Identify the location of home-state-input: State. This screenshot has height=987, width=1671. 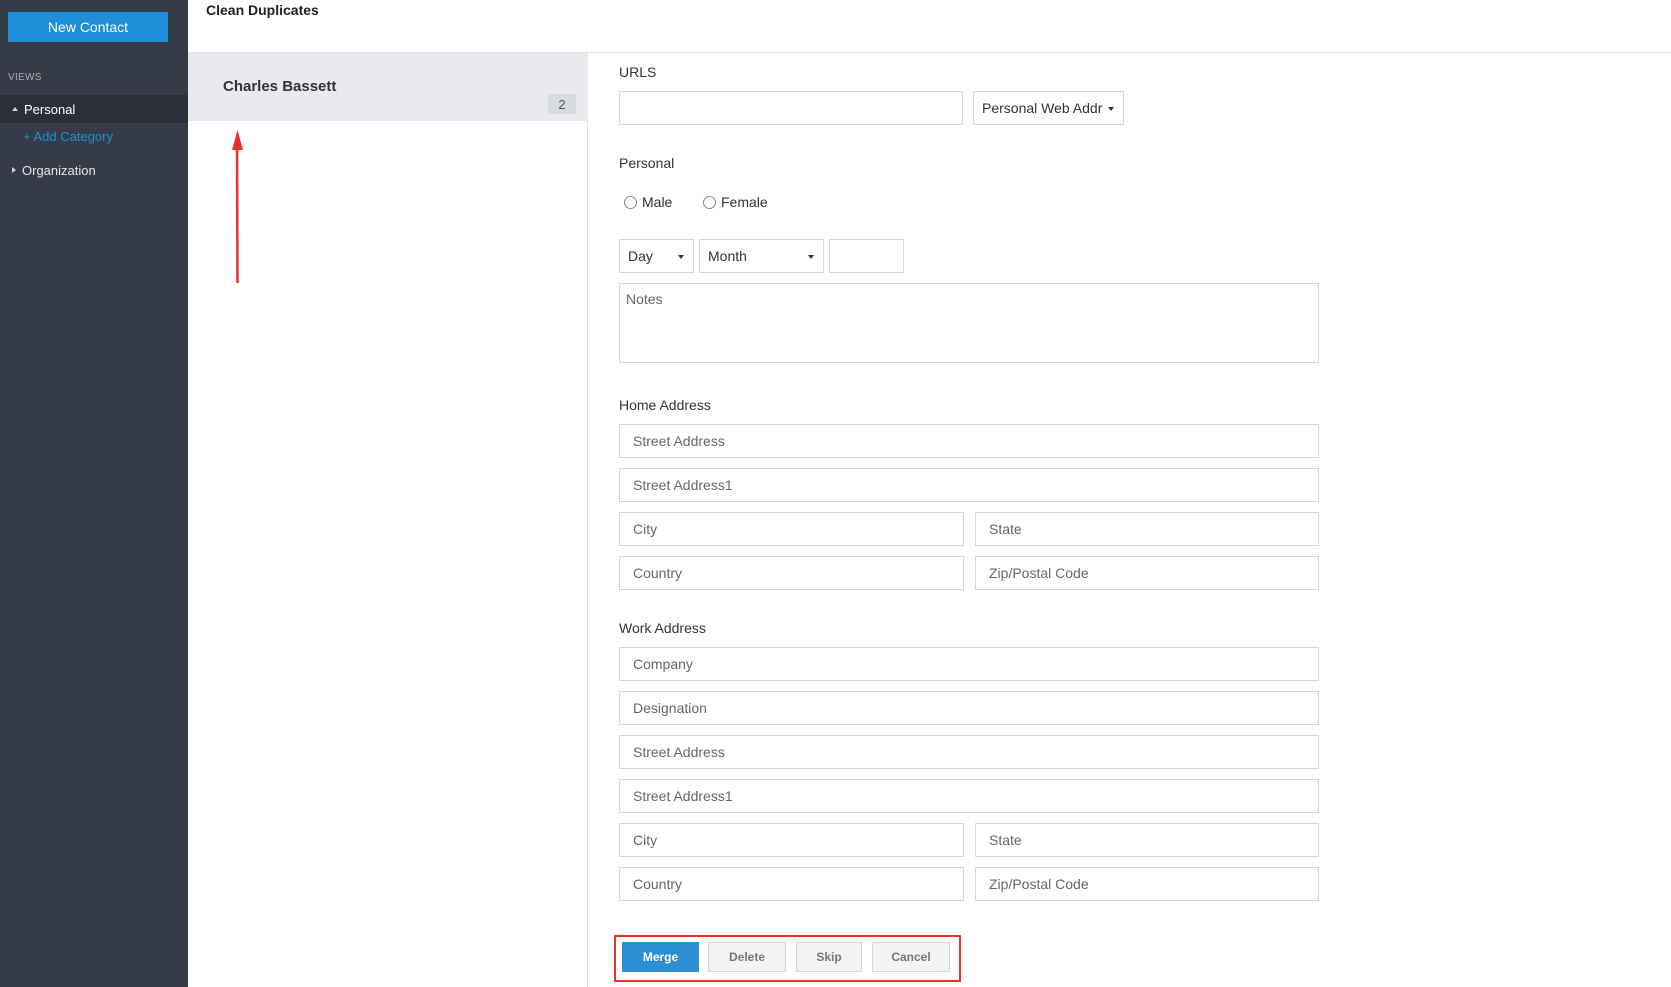
(1147, 529).